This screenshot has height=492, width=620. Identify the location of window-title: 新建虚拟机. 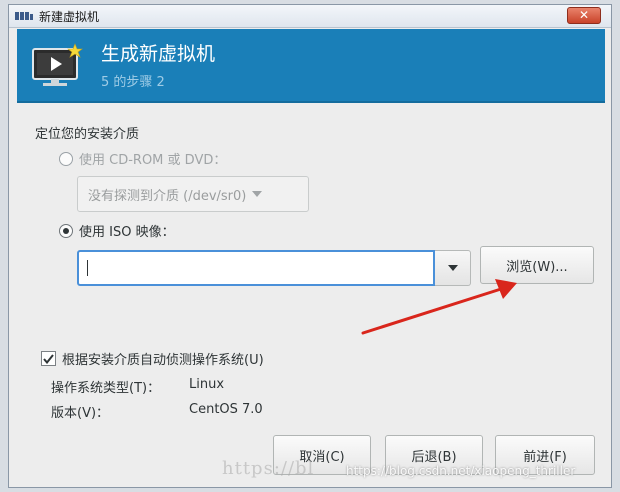
(69, 17).